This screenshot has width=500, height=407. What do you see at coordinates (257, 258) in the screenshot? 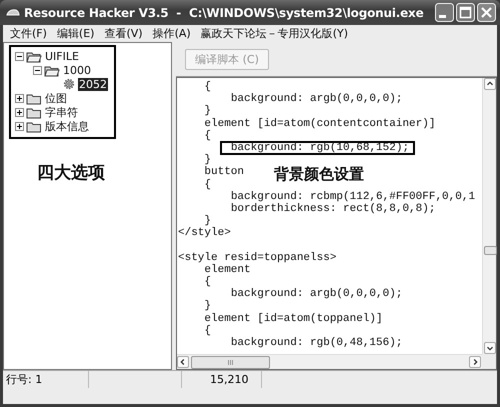
I see `code-line: <style resid=toppanelss>` at bounding box center [257, 258].